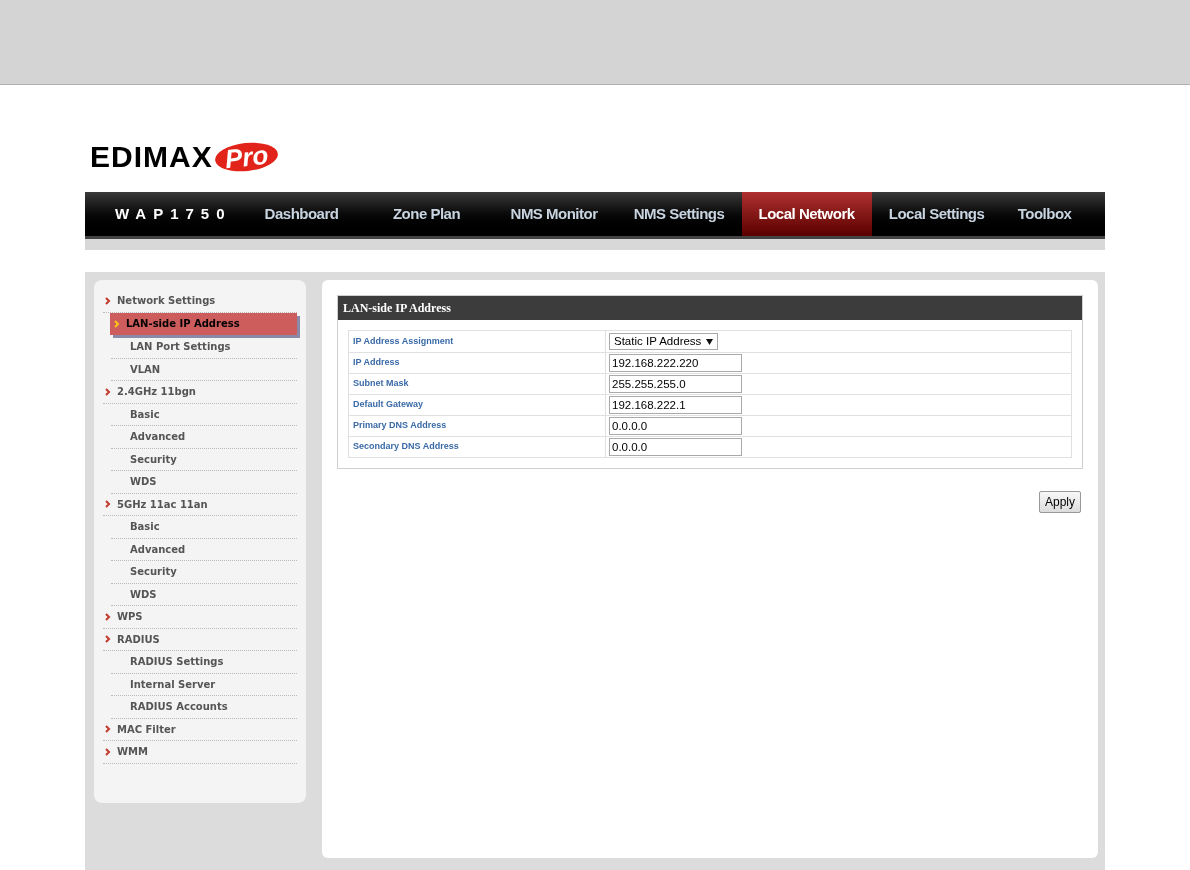 This screenshot has width=1190, height=870. Describe the element at coordinates (806, 214) in the screenshot. I see `nav-tab: Local Network` at that location.